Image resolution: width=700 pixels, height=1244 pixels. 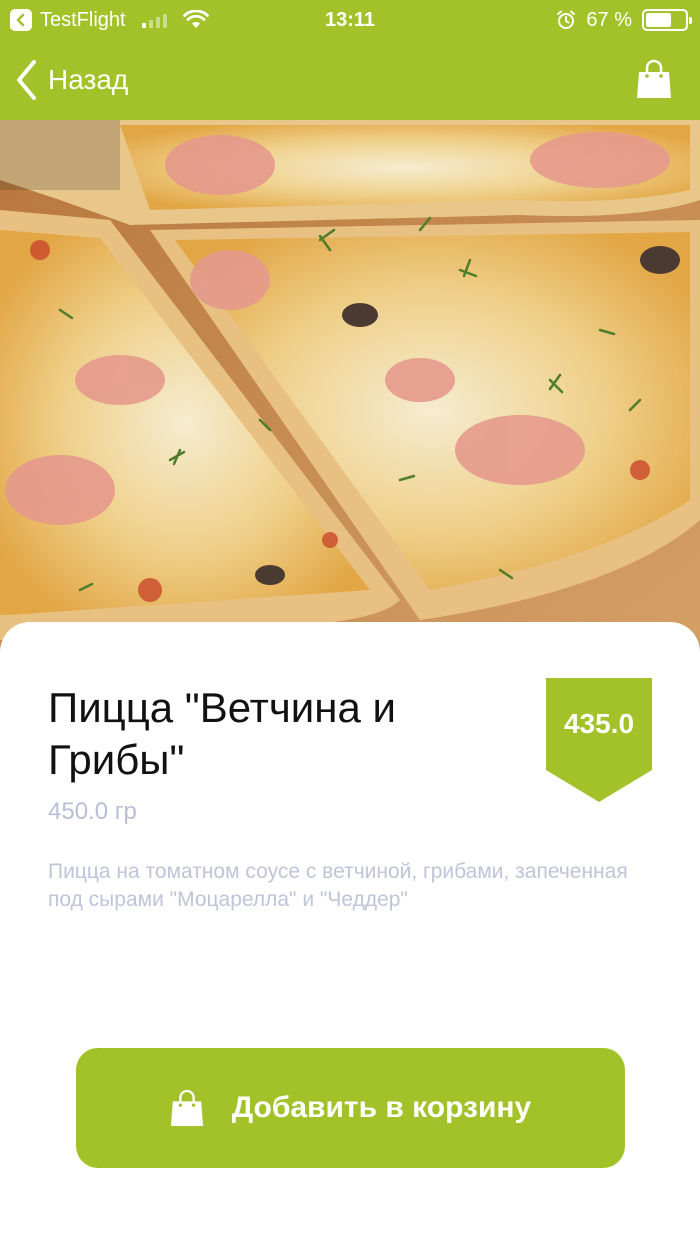 I want to click on navigation-bar: Назад, so click(x=350, y=80).